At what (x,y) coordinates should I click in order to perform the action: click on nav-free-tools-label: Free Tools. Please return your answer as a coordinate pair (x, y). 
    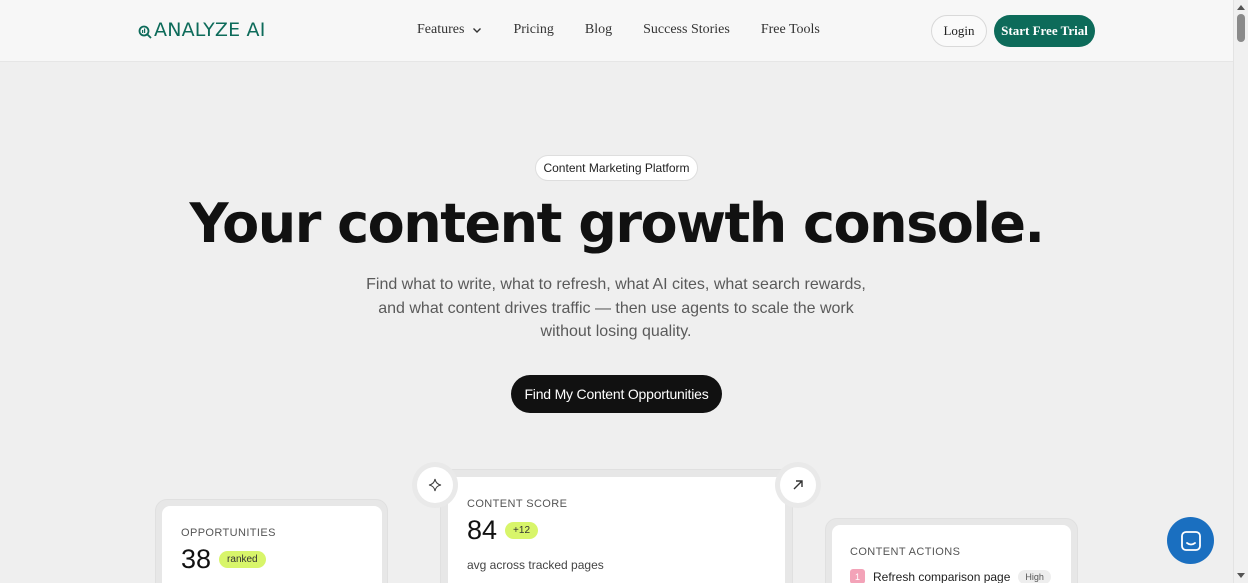
    Looking at the image, I should click on (790, 29).